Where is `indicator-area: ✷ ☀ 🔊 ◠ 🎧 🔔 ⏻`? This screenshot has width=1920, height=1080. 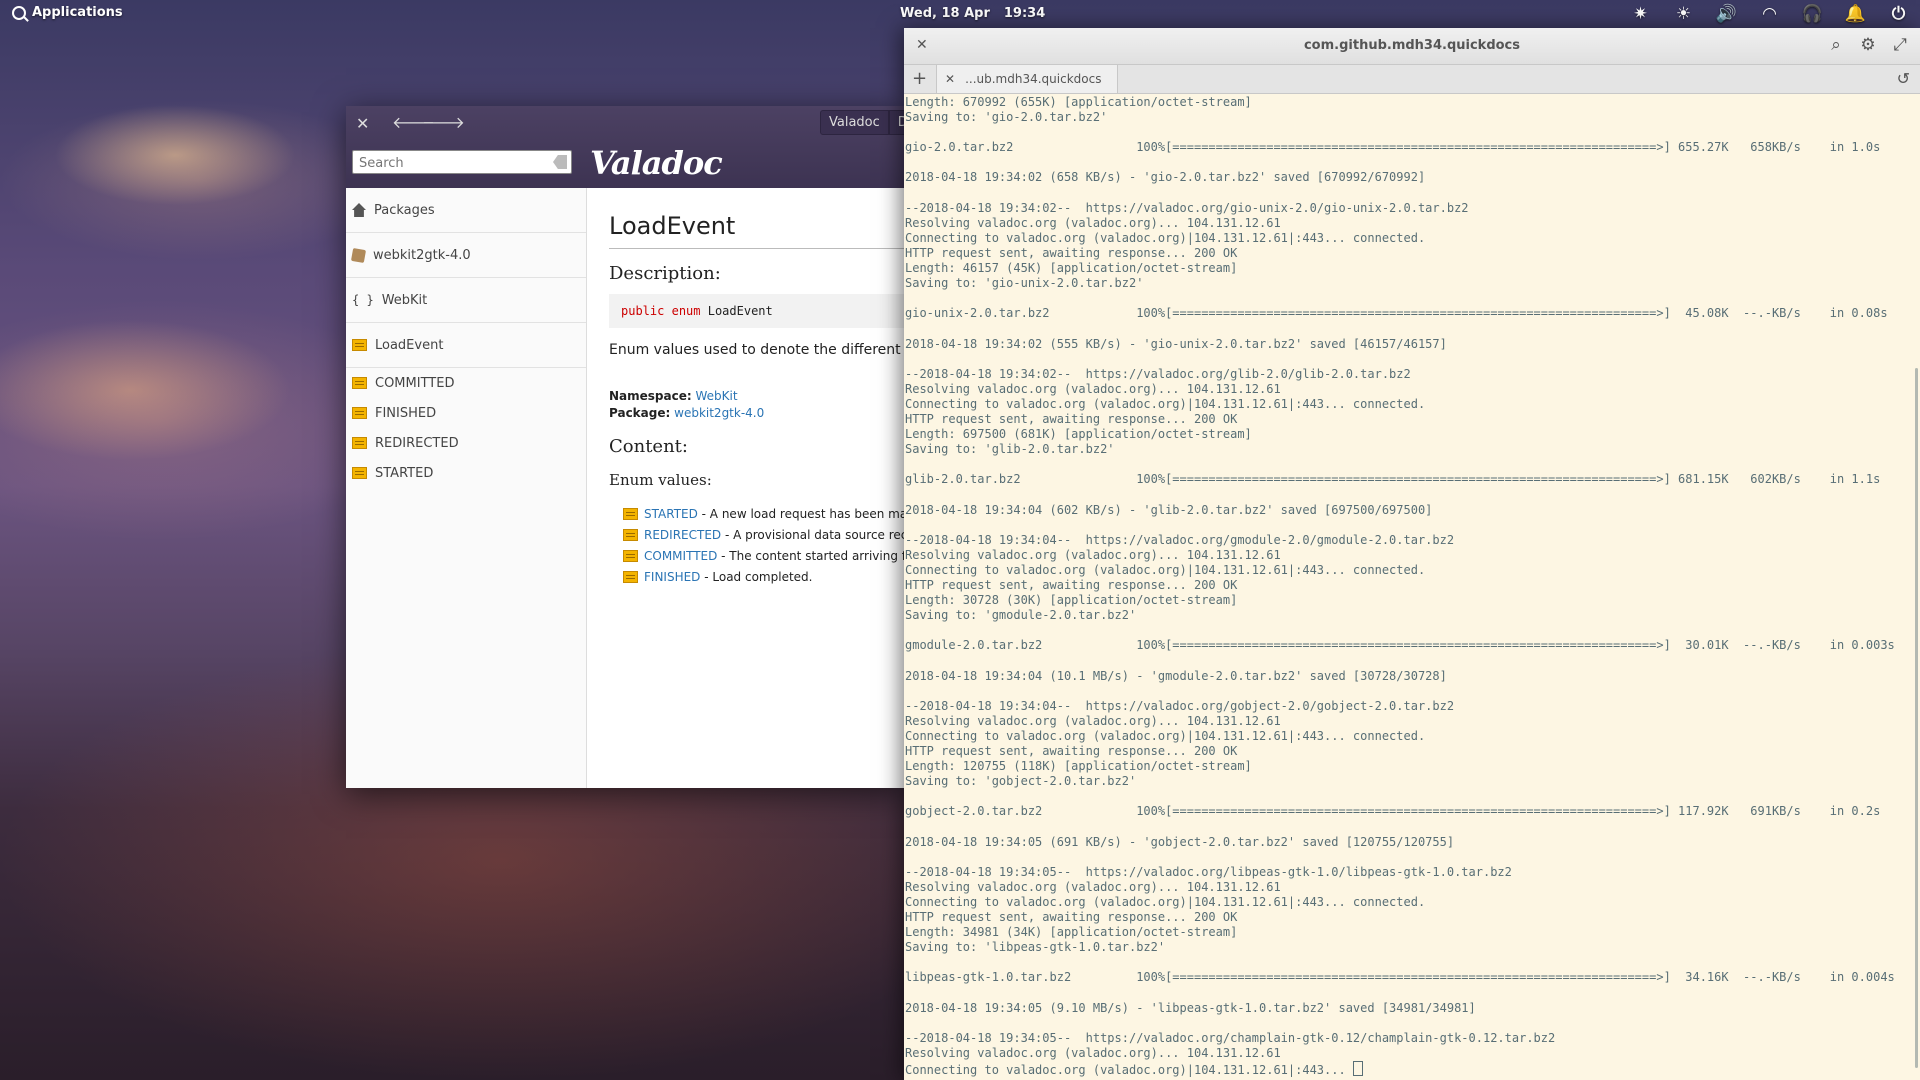 indicator-area: ✷ ☀ 🔊 ◠ 🎧 🔔 ⏻ is located at coordinates (1769, 14).